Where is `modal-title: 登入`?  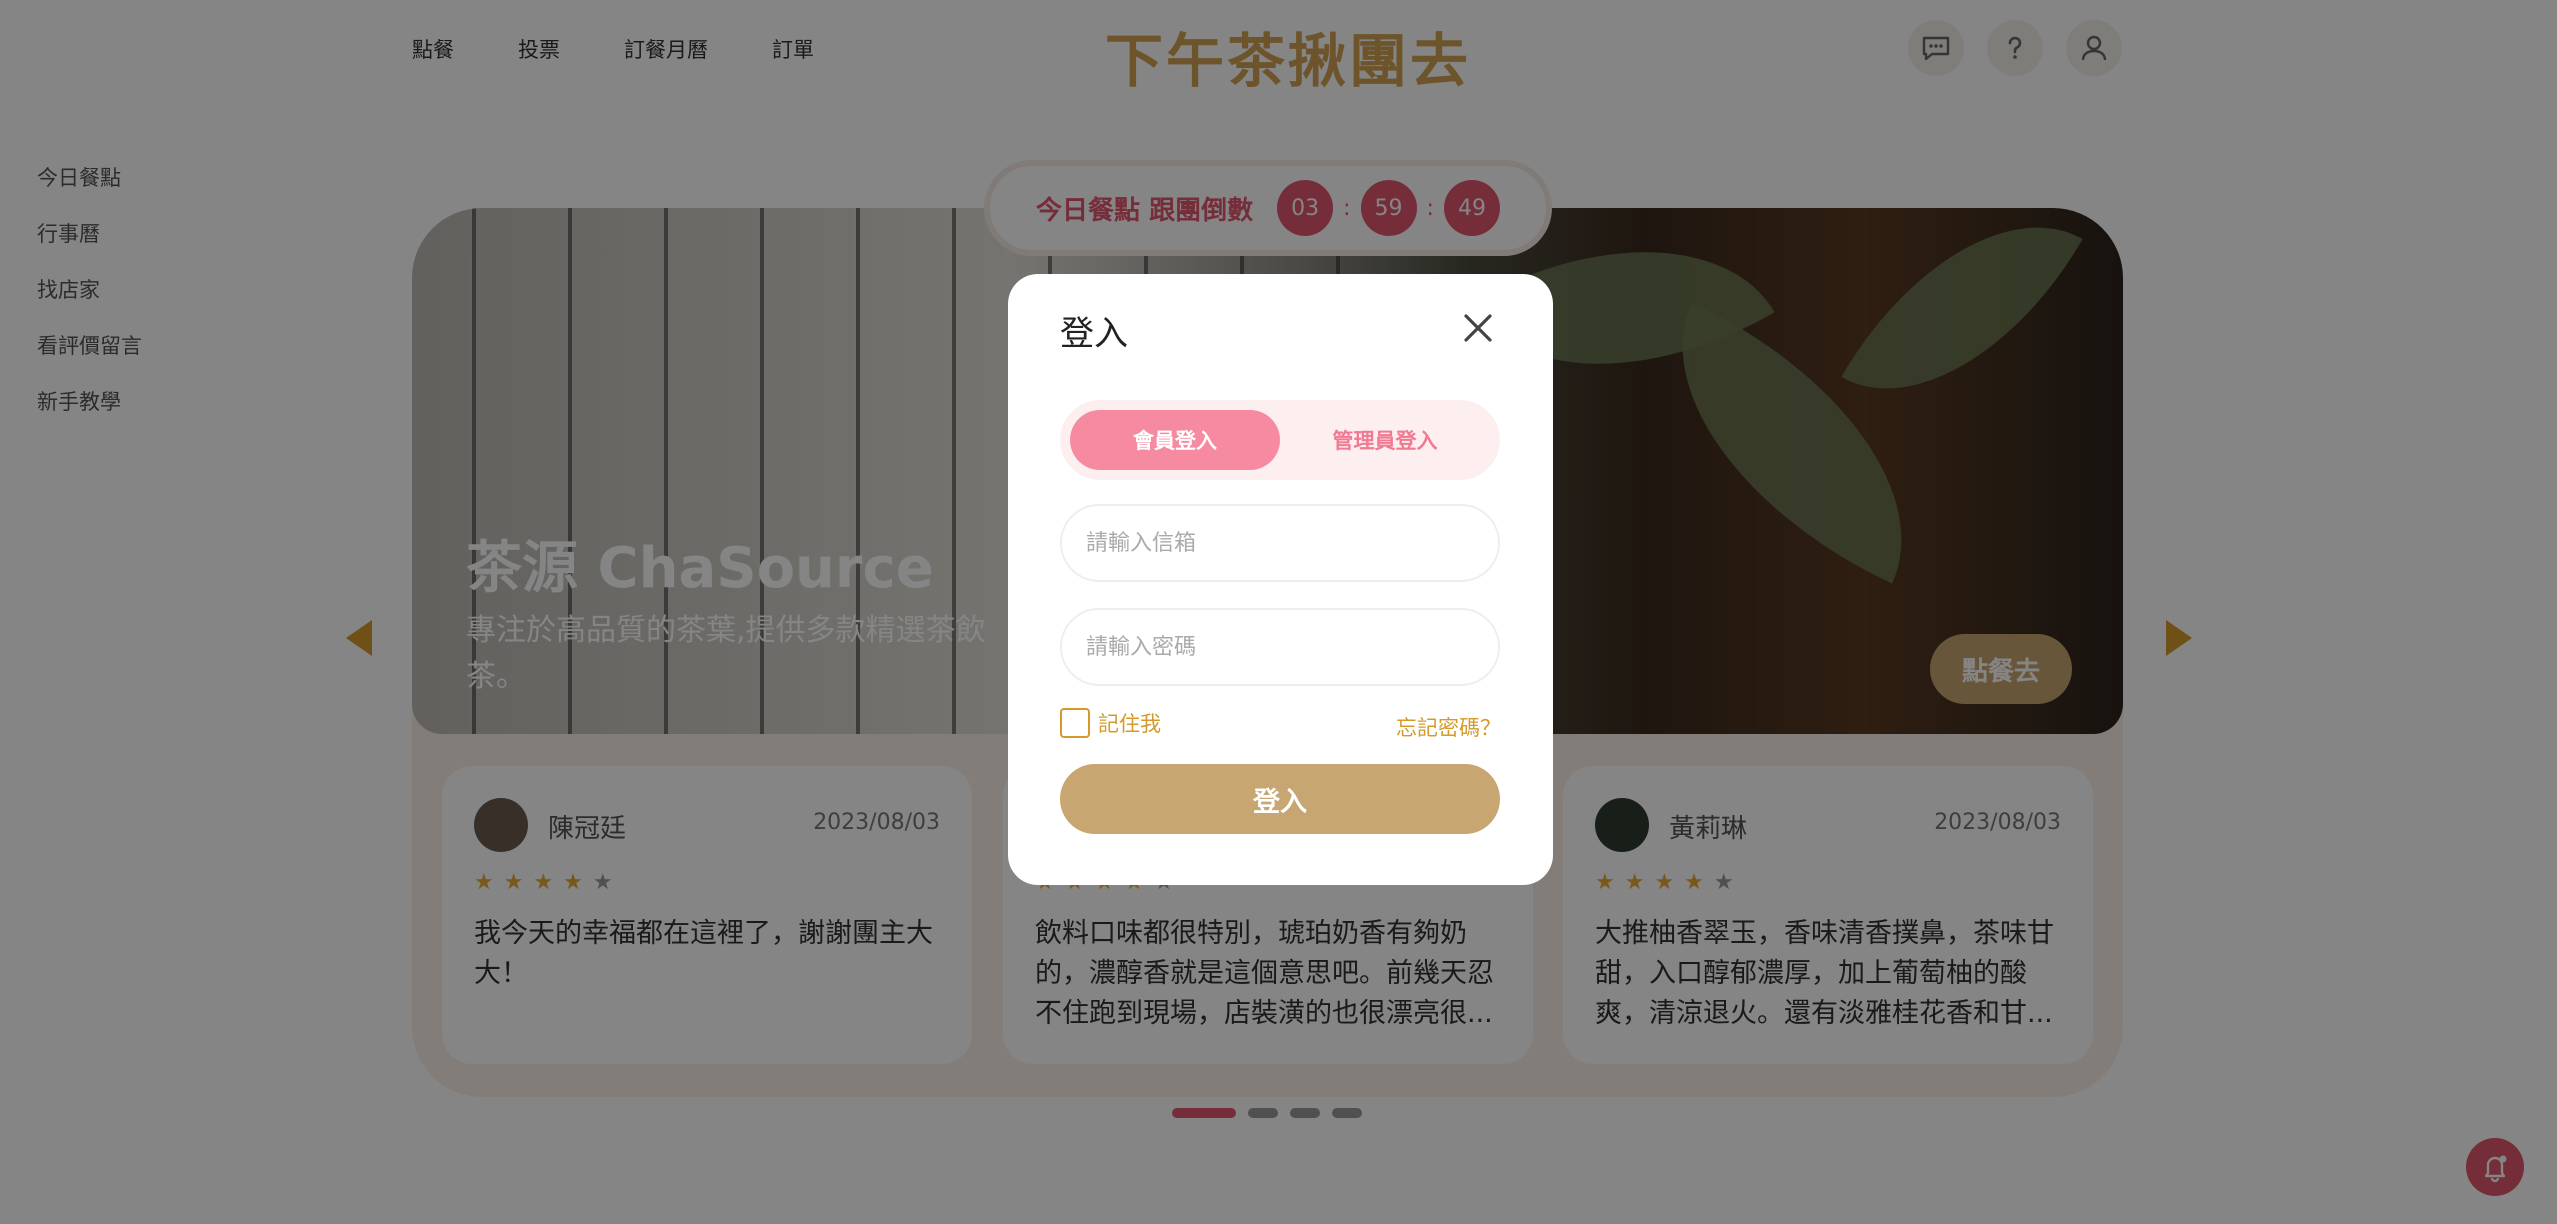 modal-title: 登入 is located at coordinates (1094, 334).